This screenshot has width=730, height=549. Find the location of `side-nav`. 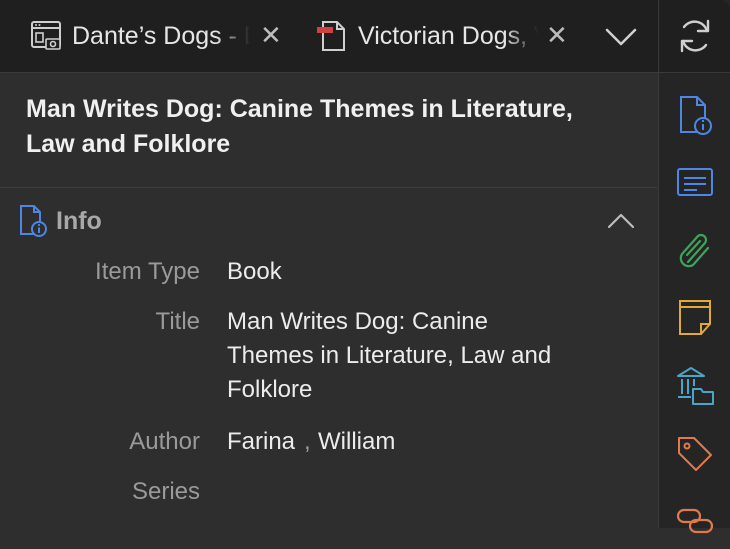

side-nav is located at coordinates (694, 267).